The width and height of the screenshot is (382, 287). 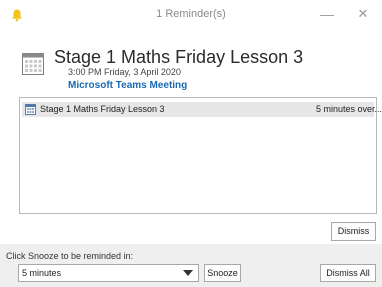 What do you see at coordinates (70, 256) in the screenshot?
I see `snooze-hint: Click Snooze to be reminded in:` at bounding box center [70, 256].